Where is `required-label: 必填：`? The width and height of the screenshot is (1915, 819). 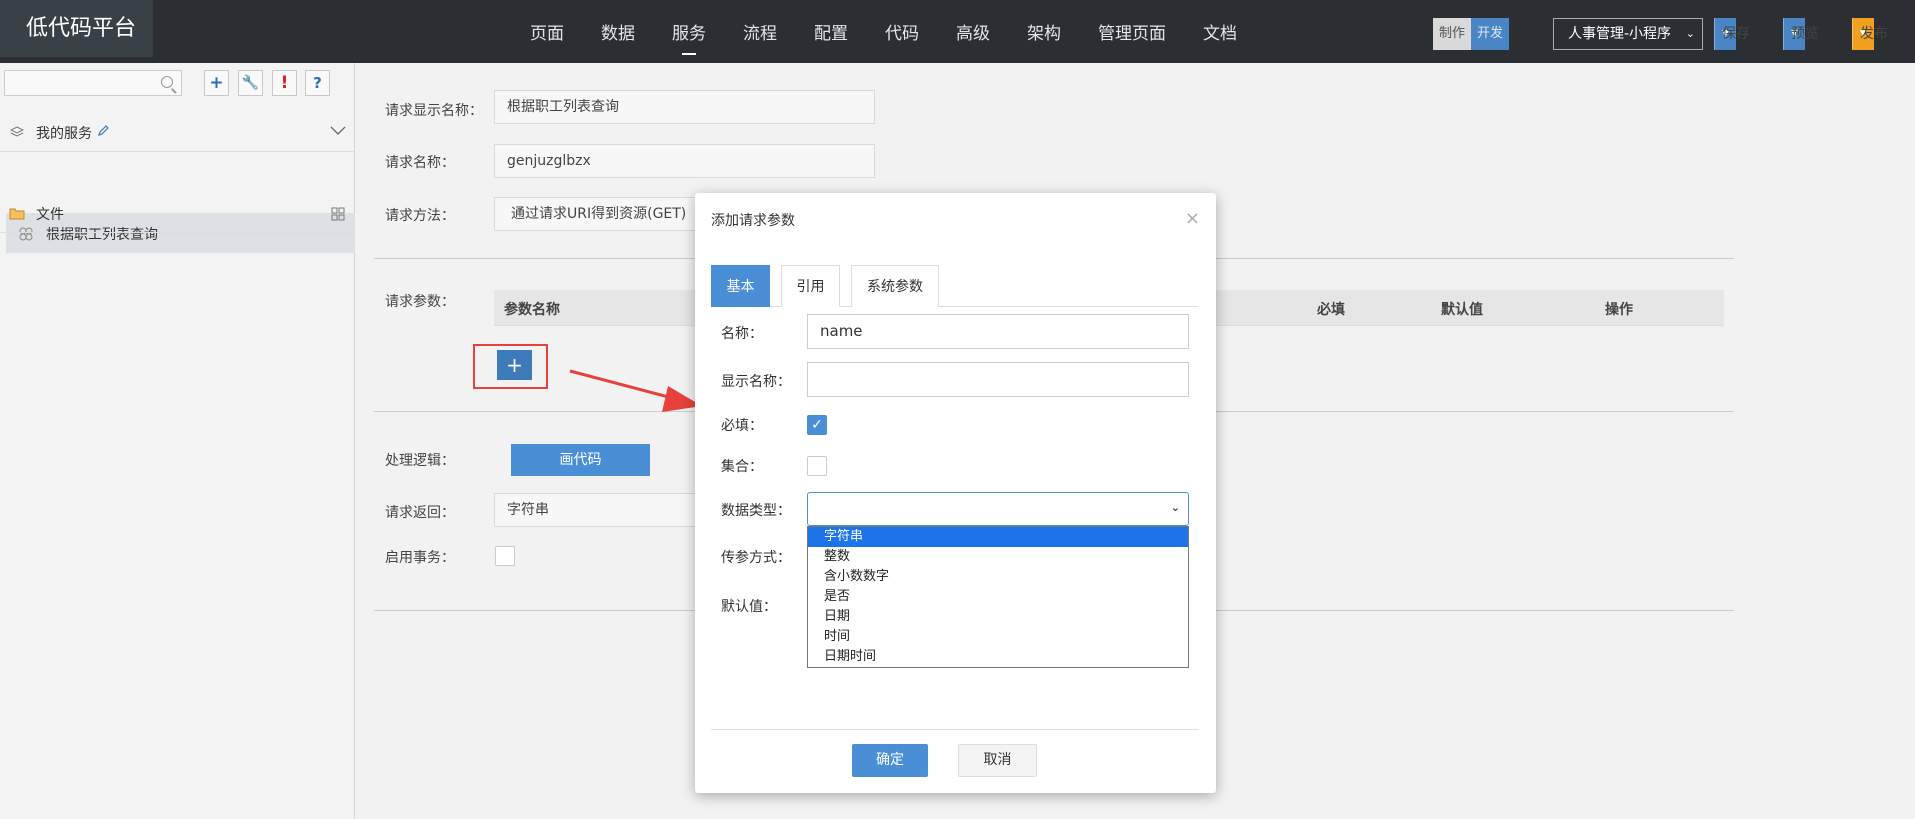
required-label: 必填： is located at coordinates (742, 426).